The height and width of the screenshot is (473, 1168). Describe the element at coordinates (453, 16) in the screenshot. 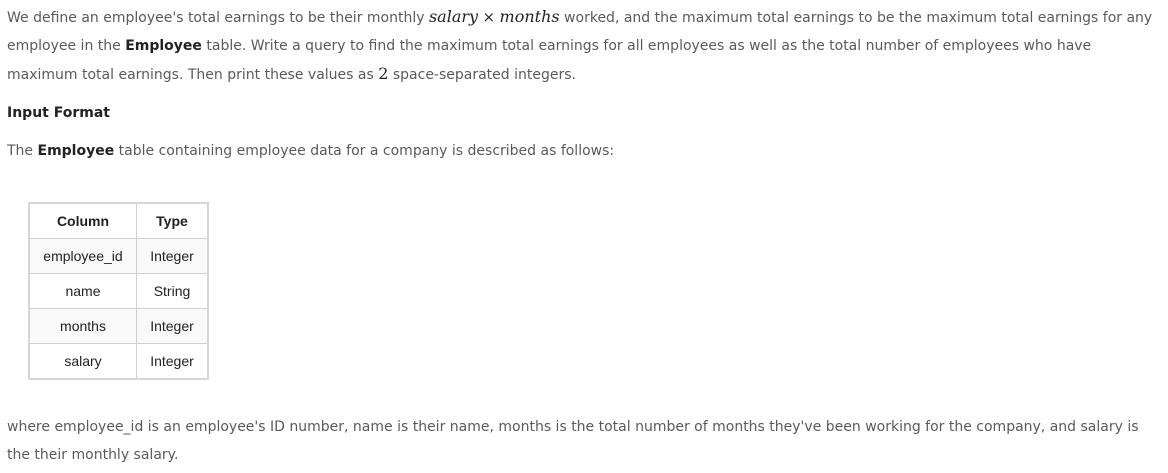

I see `math-salary: salary` at that location.